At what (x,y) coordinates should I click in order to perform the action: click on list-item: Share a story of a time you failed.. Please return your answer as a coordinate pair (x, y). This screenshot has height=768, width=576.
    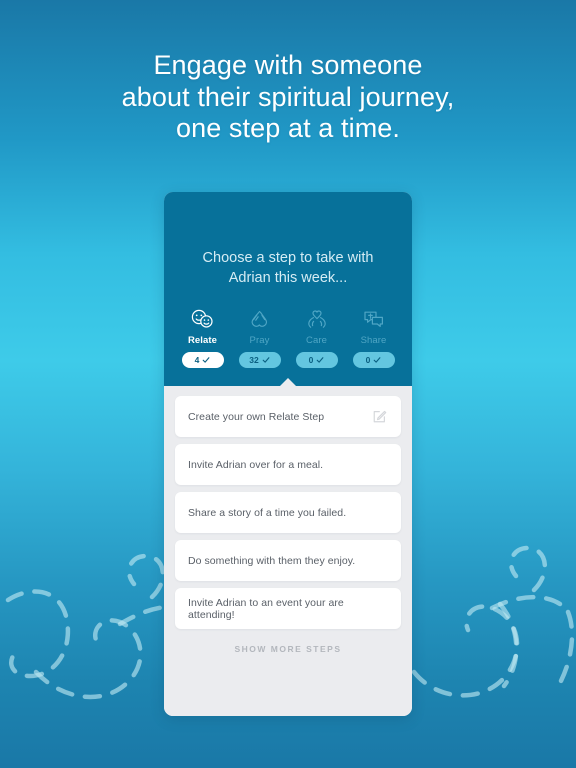
    Looking at the image, I should click on (288, 512).